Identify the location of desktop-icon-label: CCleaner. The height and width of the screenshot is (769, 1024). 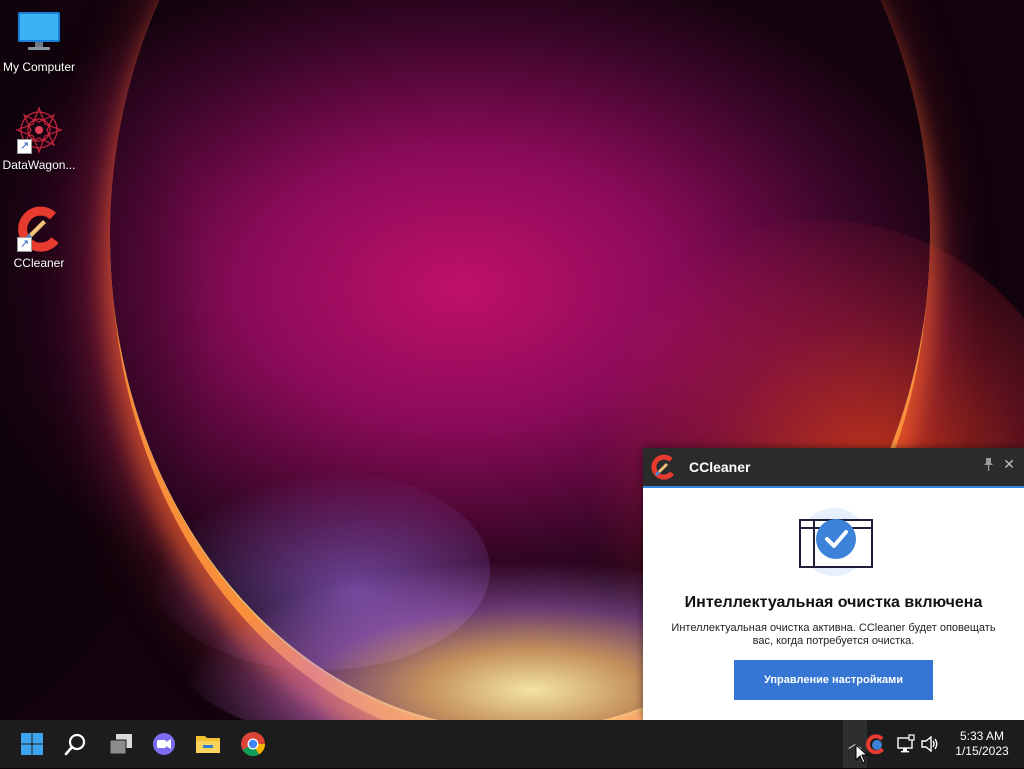
(39, 263).